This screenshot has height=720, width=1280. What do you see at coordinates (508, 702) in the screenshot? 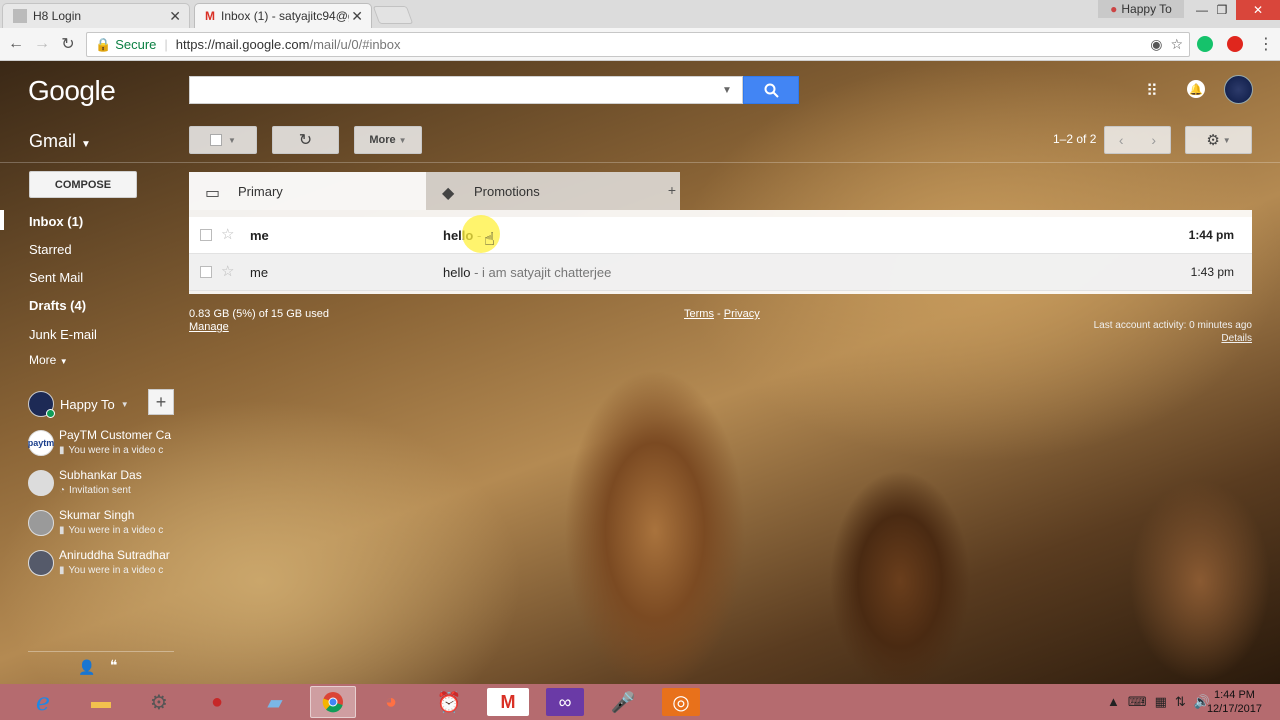
I see `gmail-app-icon: M` at bounding box center [508, 702].